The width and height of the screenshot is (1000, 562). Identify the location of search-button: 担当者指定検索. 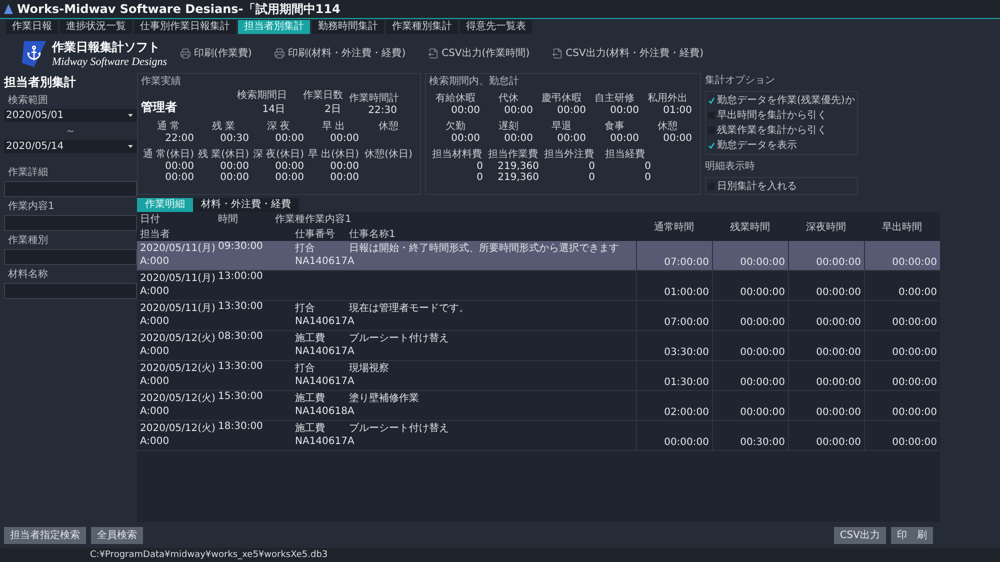
(45, 535).